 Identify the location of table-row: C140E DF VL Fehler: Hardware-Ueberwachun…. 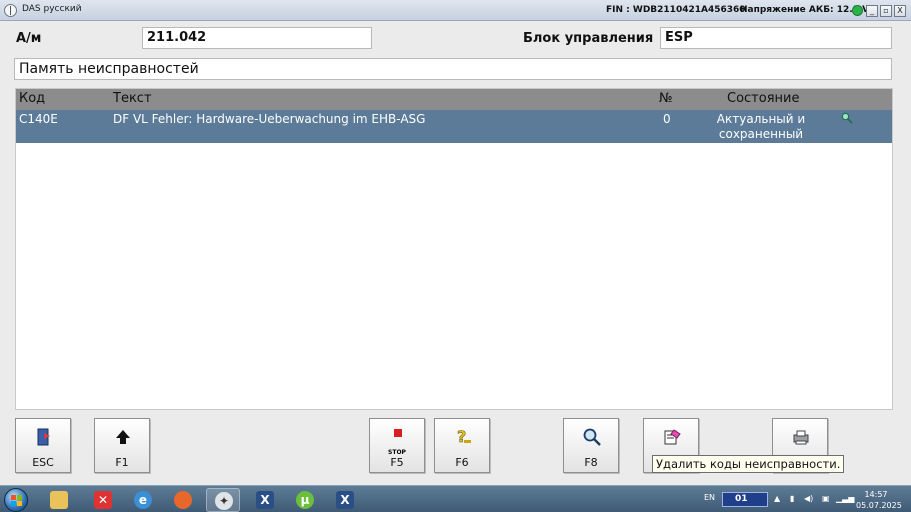
(454, 126).